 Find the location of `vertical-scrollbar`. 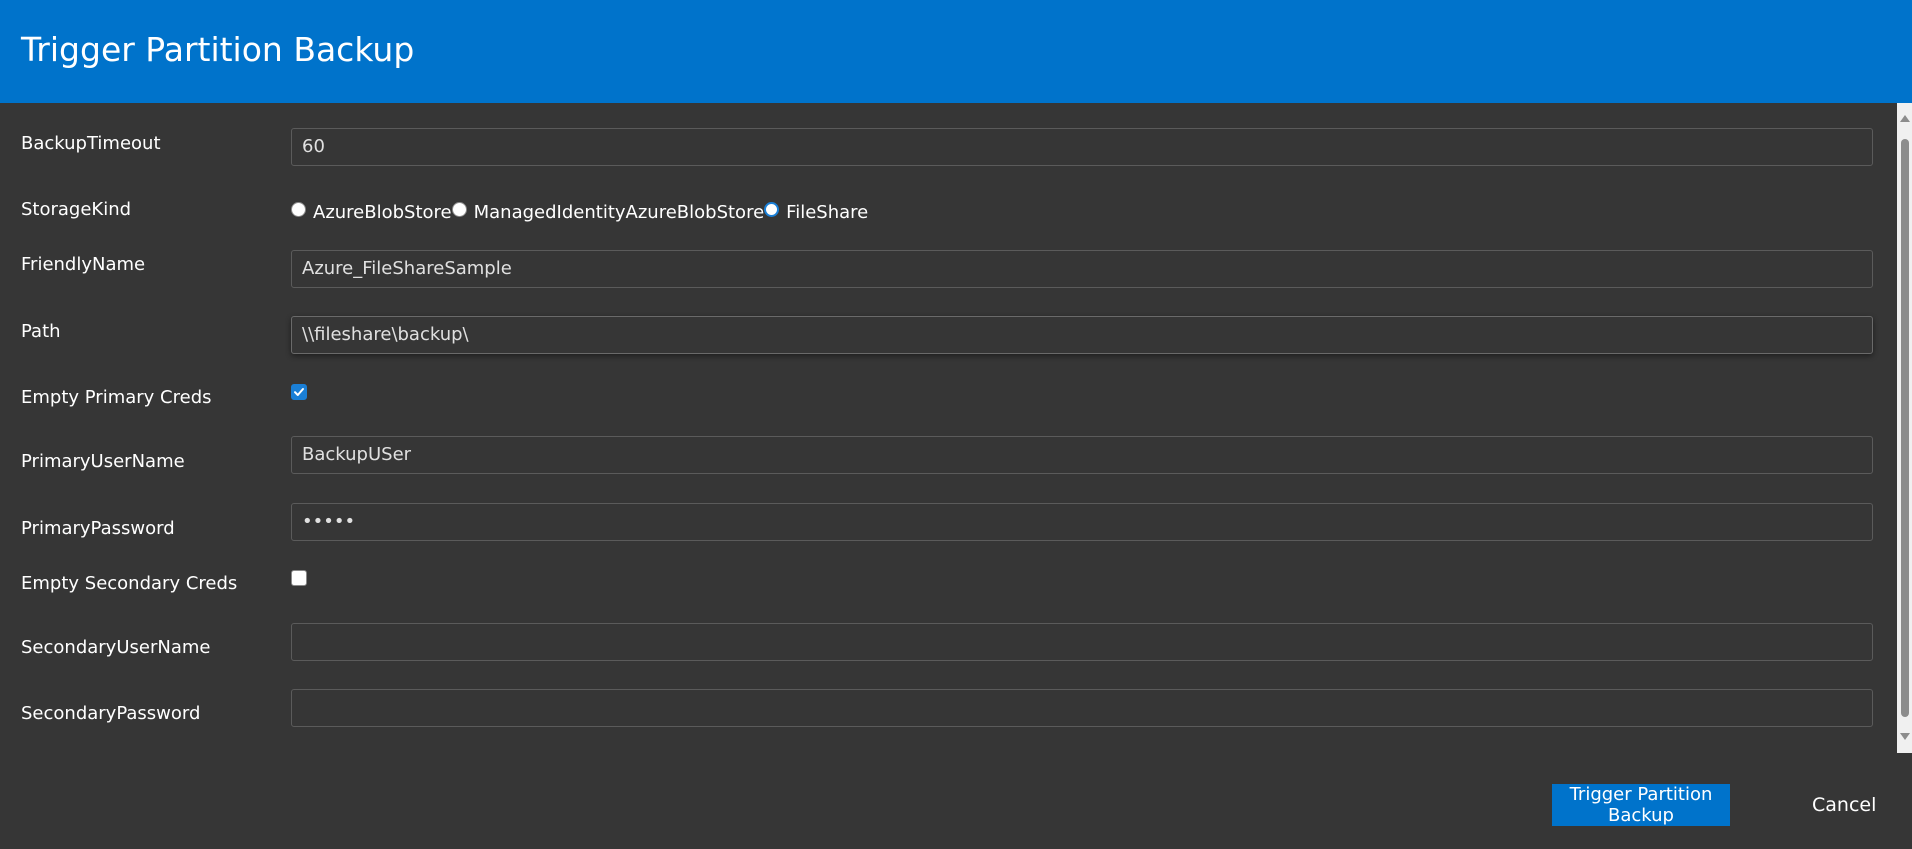

vertical-scrollbar is located at coordinates (1904, 428).